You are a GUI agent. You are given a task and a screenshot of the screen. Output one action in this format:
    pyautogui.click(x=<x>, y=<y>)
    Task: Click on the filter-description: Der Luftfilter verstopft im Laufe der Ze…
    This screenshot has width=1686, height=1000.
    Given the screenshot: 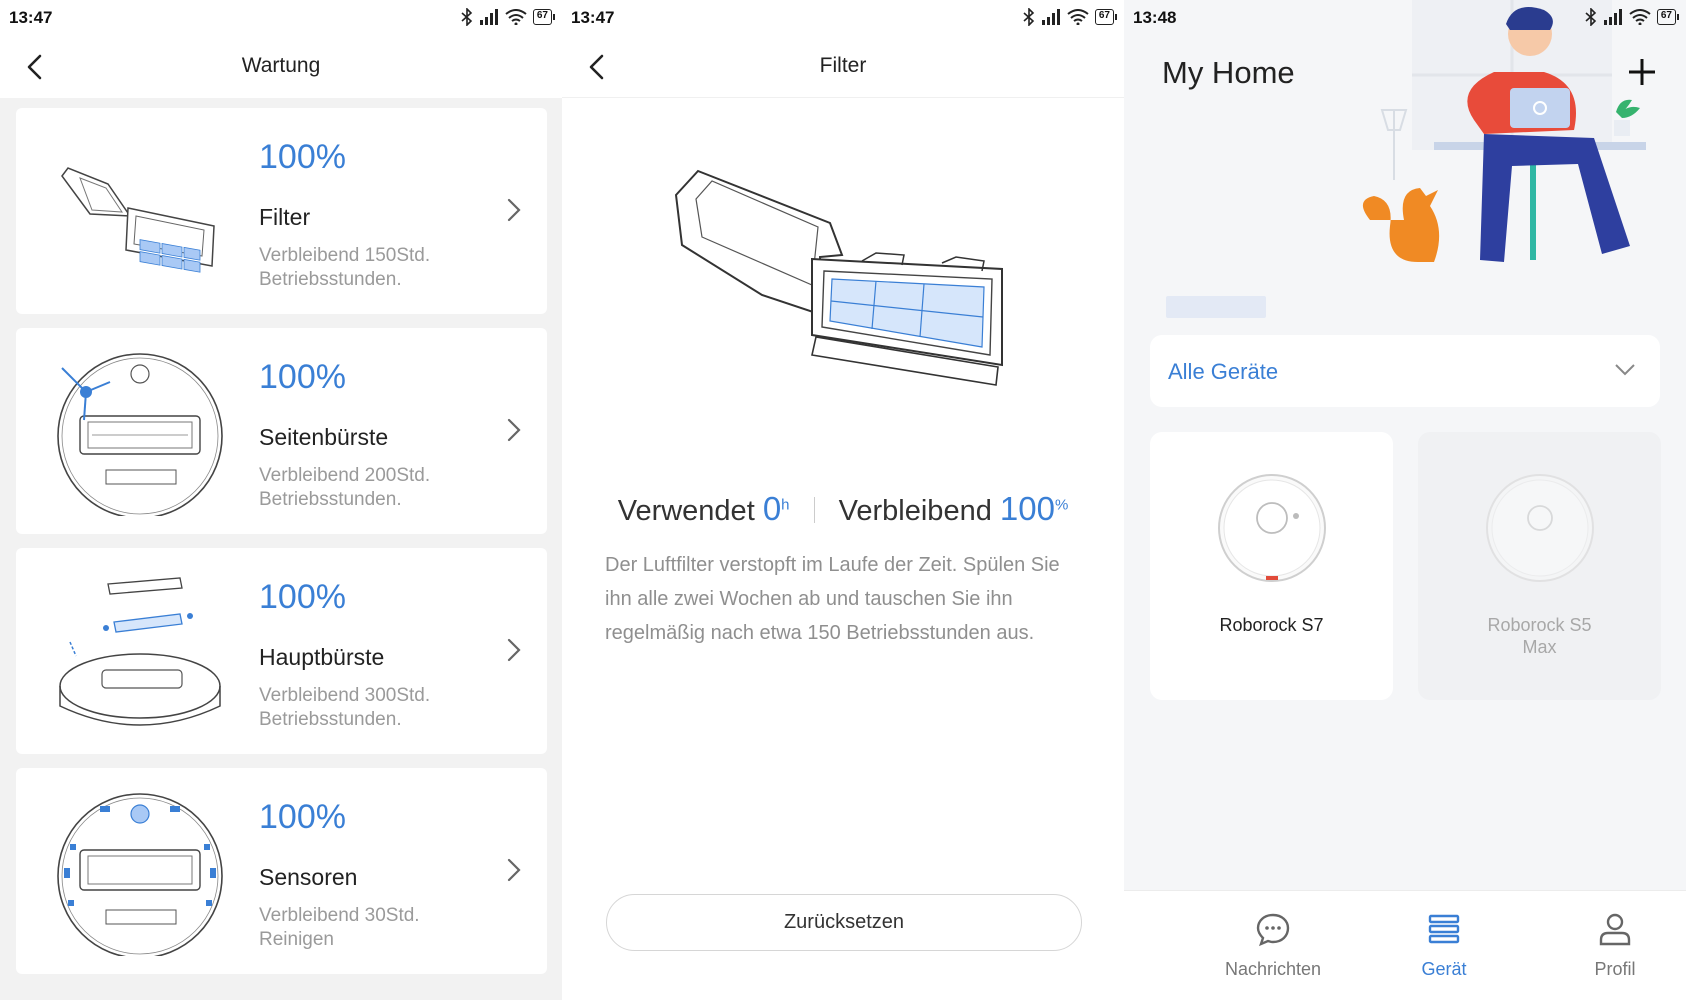 What is the action you would take?
    pyautogui.click(x=832, y=599)
    